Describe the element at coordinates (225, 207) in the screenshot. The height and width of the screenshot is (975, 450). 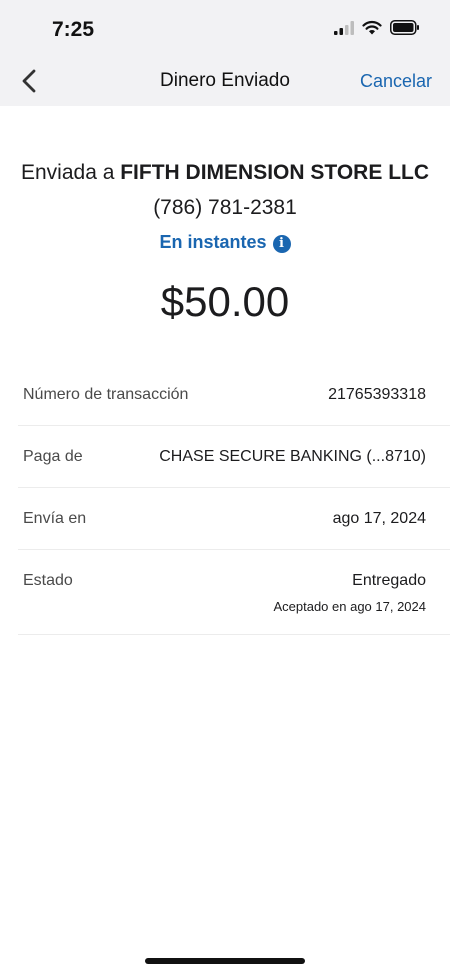
I see `recipient-phone: (786) 781-2381` at that location.